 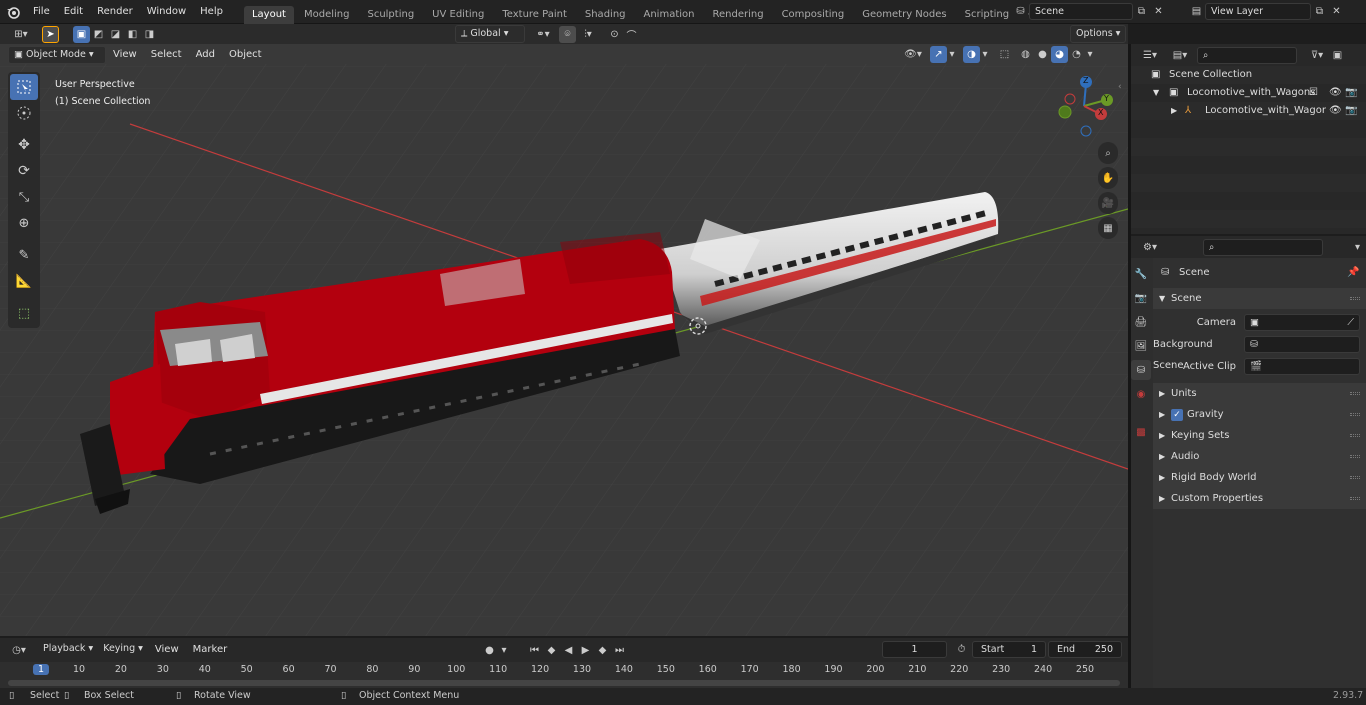 What do you see at coordinates (614, 34) in the screenshot?
I see `proportional-edit-icon: ⊙` at bounding box center [614, 34].